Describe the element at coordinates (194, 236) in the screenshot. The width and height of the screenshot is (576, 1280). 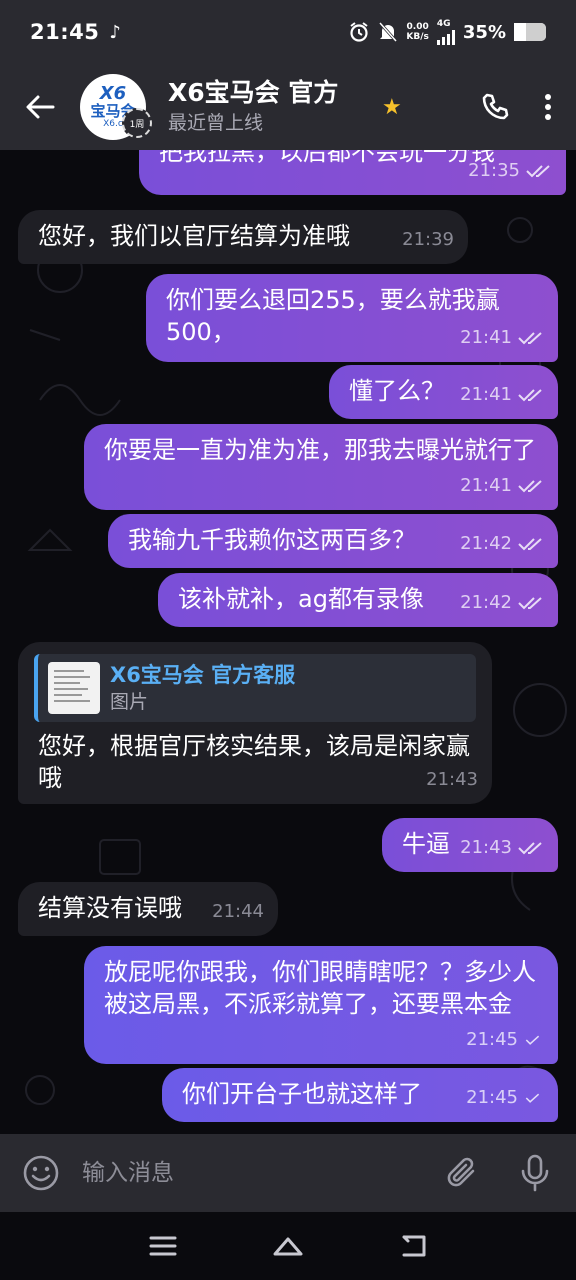
I see `message-text: 您好，我们以官厅结算为准哦` at that location.